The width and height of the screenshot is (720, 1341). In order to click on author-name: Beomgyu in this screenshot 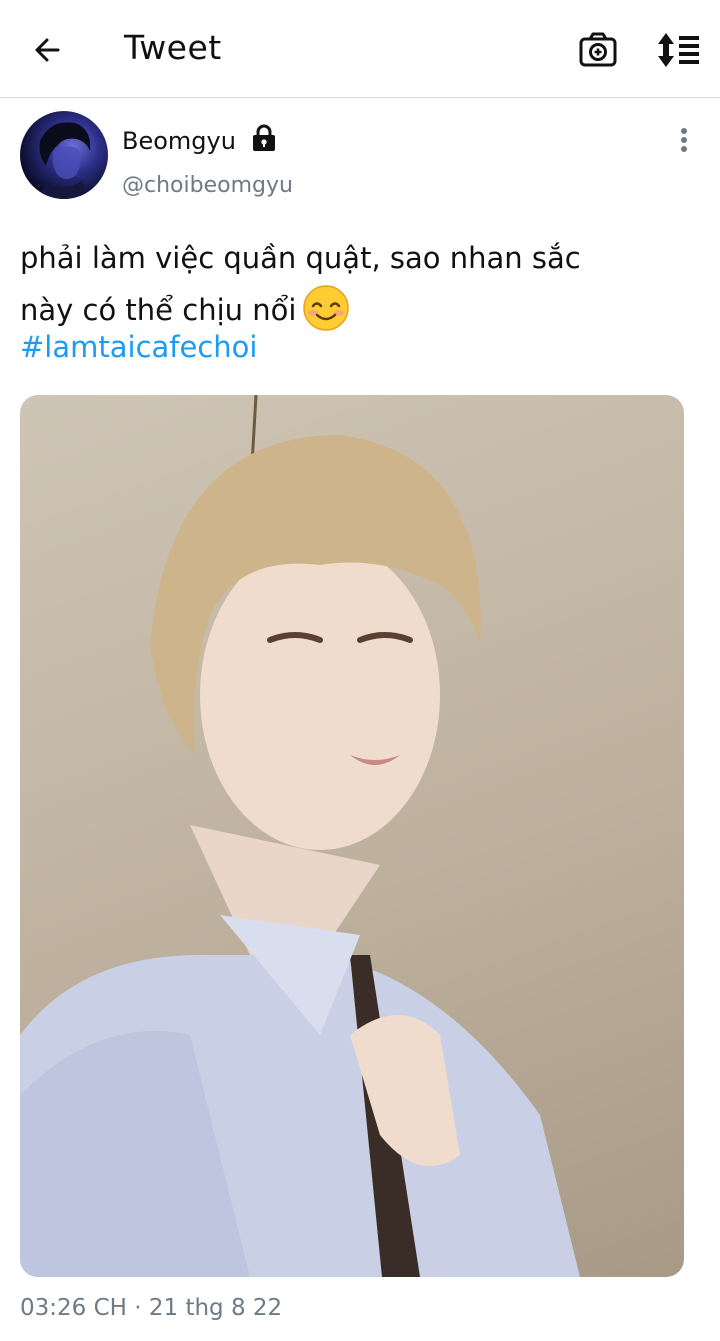, I will do `click(179, 141)`.